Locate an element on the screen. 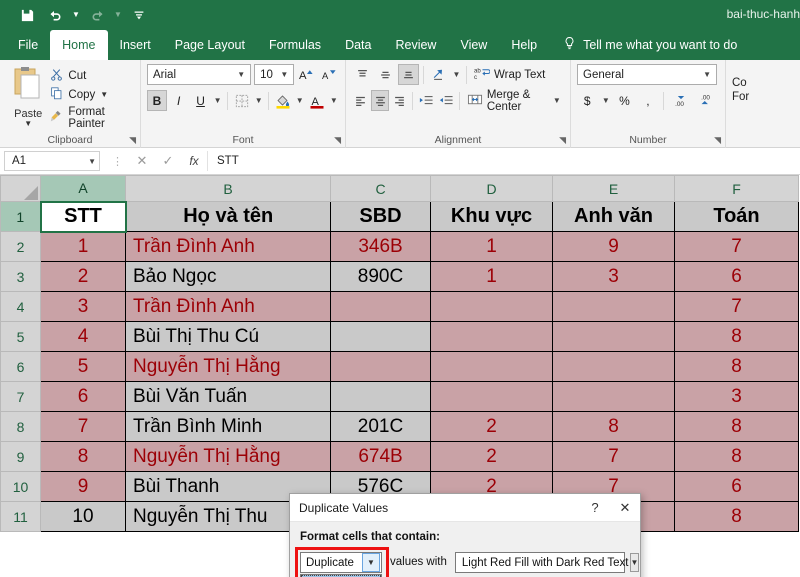 The height and width of the screenshot is (577, 800). name-box-chevron-down-icon: ▼ is located at coordinates (92, 161).